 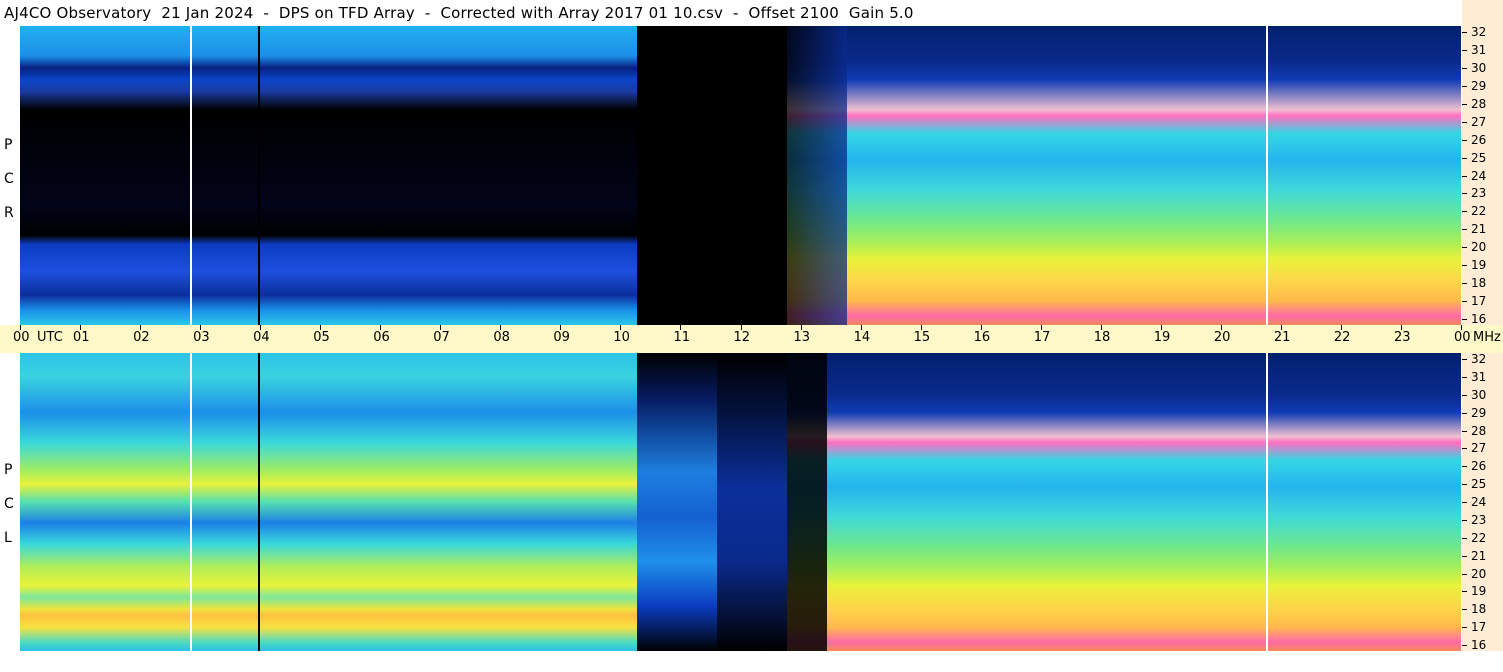 What do you see at coordinates (81, 337) in the screenshot?
I see `time-tick-label: 01` at bounding box center [81, 337].